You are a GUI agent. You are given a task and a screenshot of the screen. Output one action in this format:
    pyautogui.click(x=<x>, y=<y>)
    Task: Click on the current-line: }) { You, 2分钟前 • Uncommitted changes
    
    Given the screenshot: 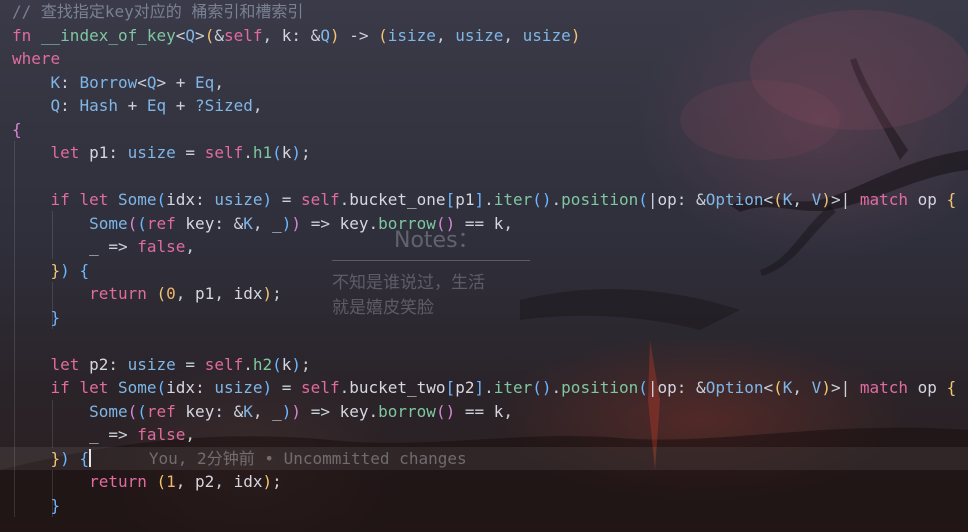 What is the action you would take?
    pyautogui.click(x=484, y=458)
    